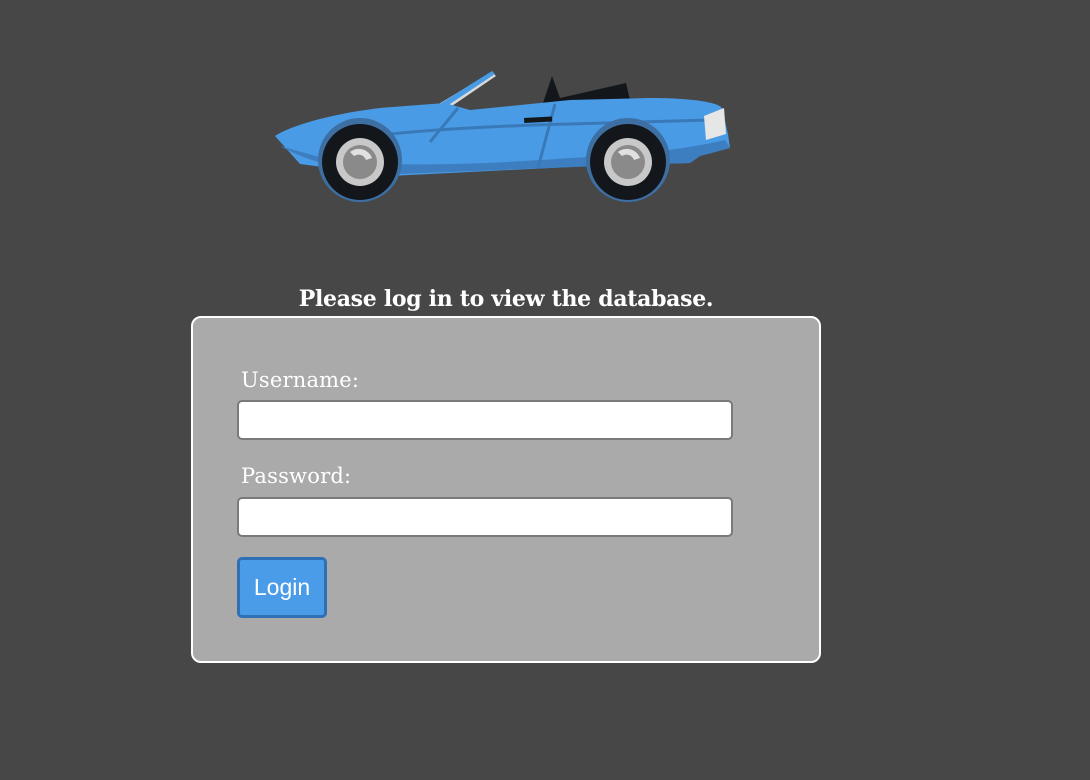  What do you see at coordinates (282, 587) in the screenshot?
I see `login-button: Login` at bounding box center [282, 587].